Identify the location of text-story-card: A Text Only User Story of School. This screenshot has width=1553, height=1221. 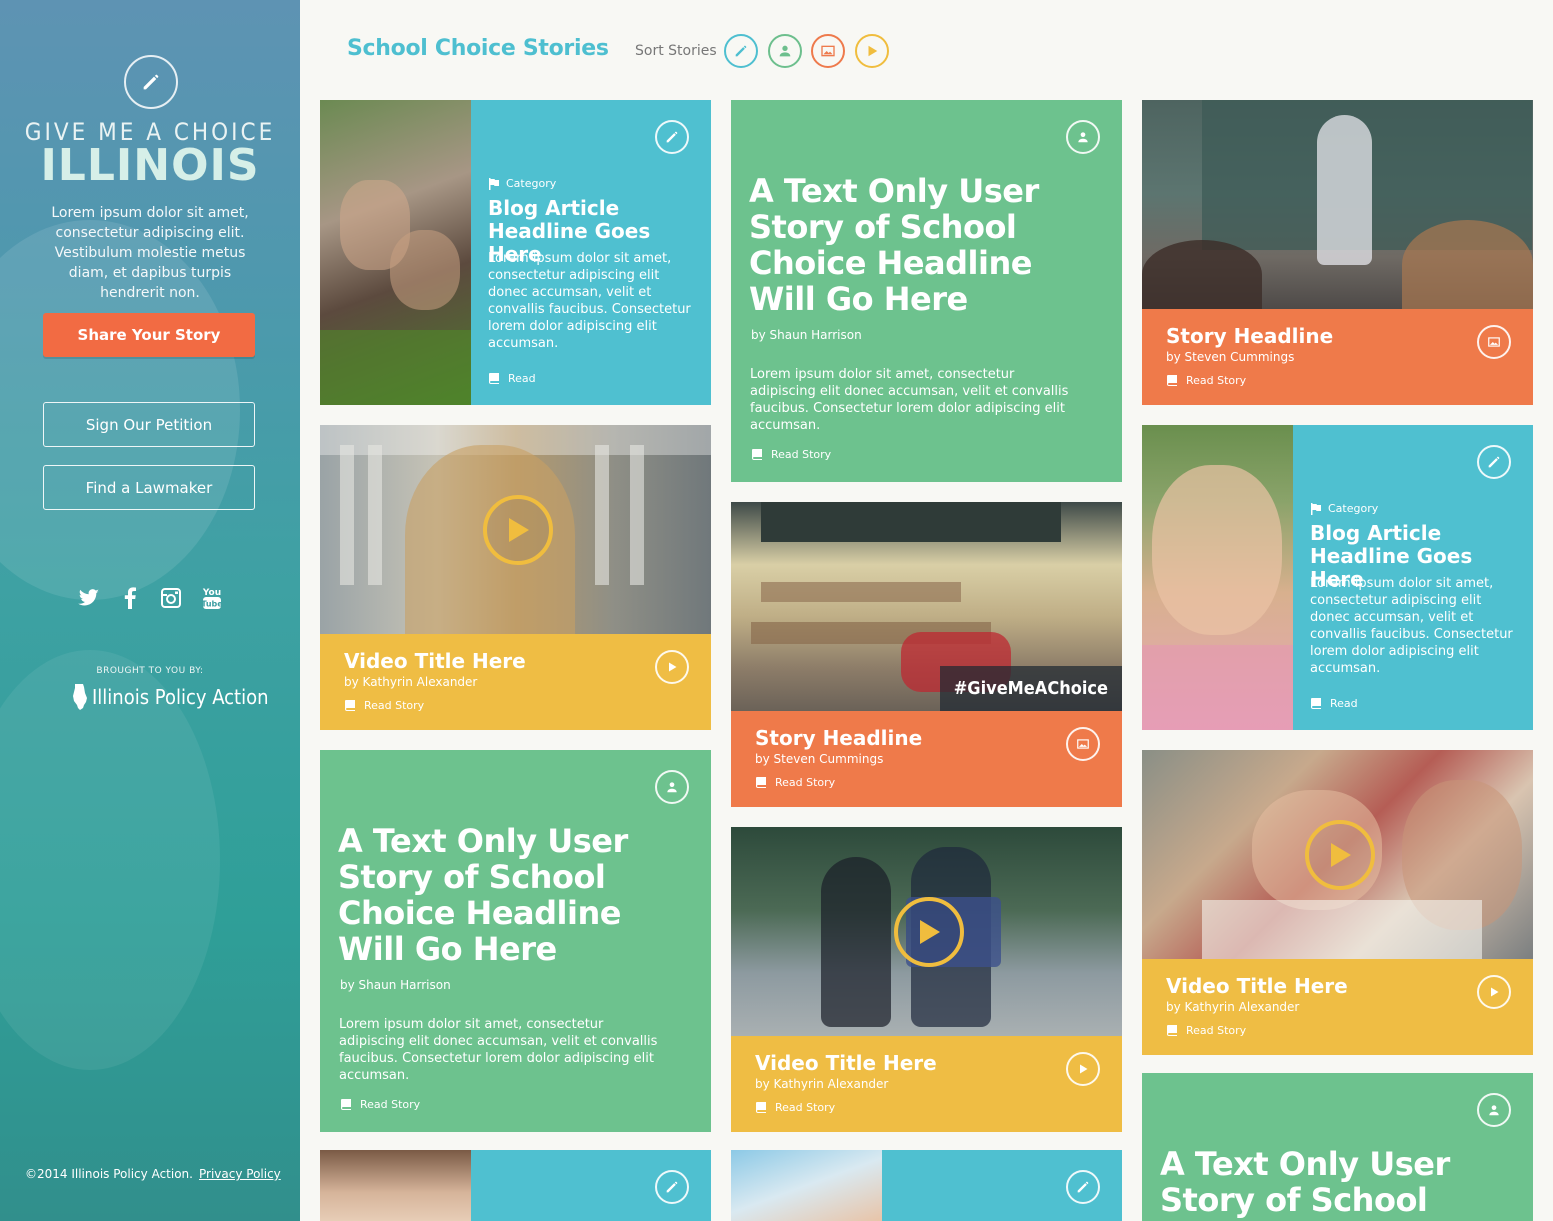
(1337, 1147).